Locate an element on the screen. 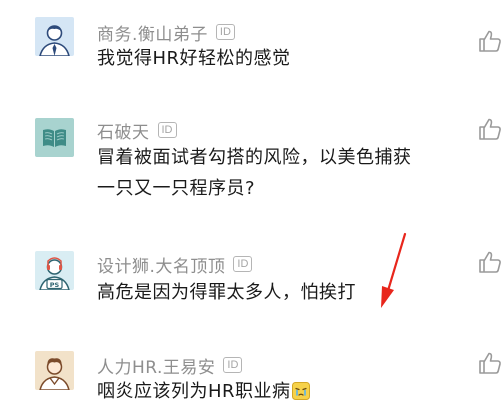 The height and width of the screenshot is (413, 501). comment-text: 高危是因为得罪太多人，怕挨打 is located at coordinates (226, 292).